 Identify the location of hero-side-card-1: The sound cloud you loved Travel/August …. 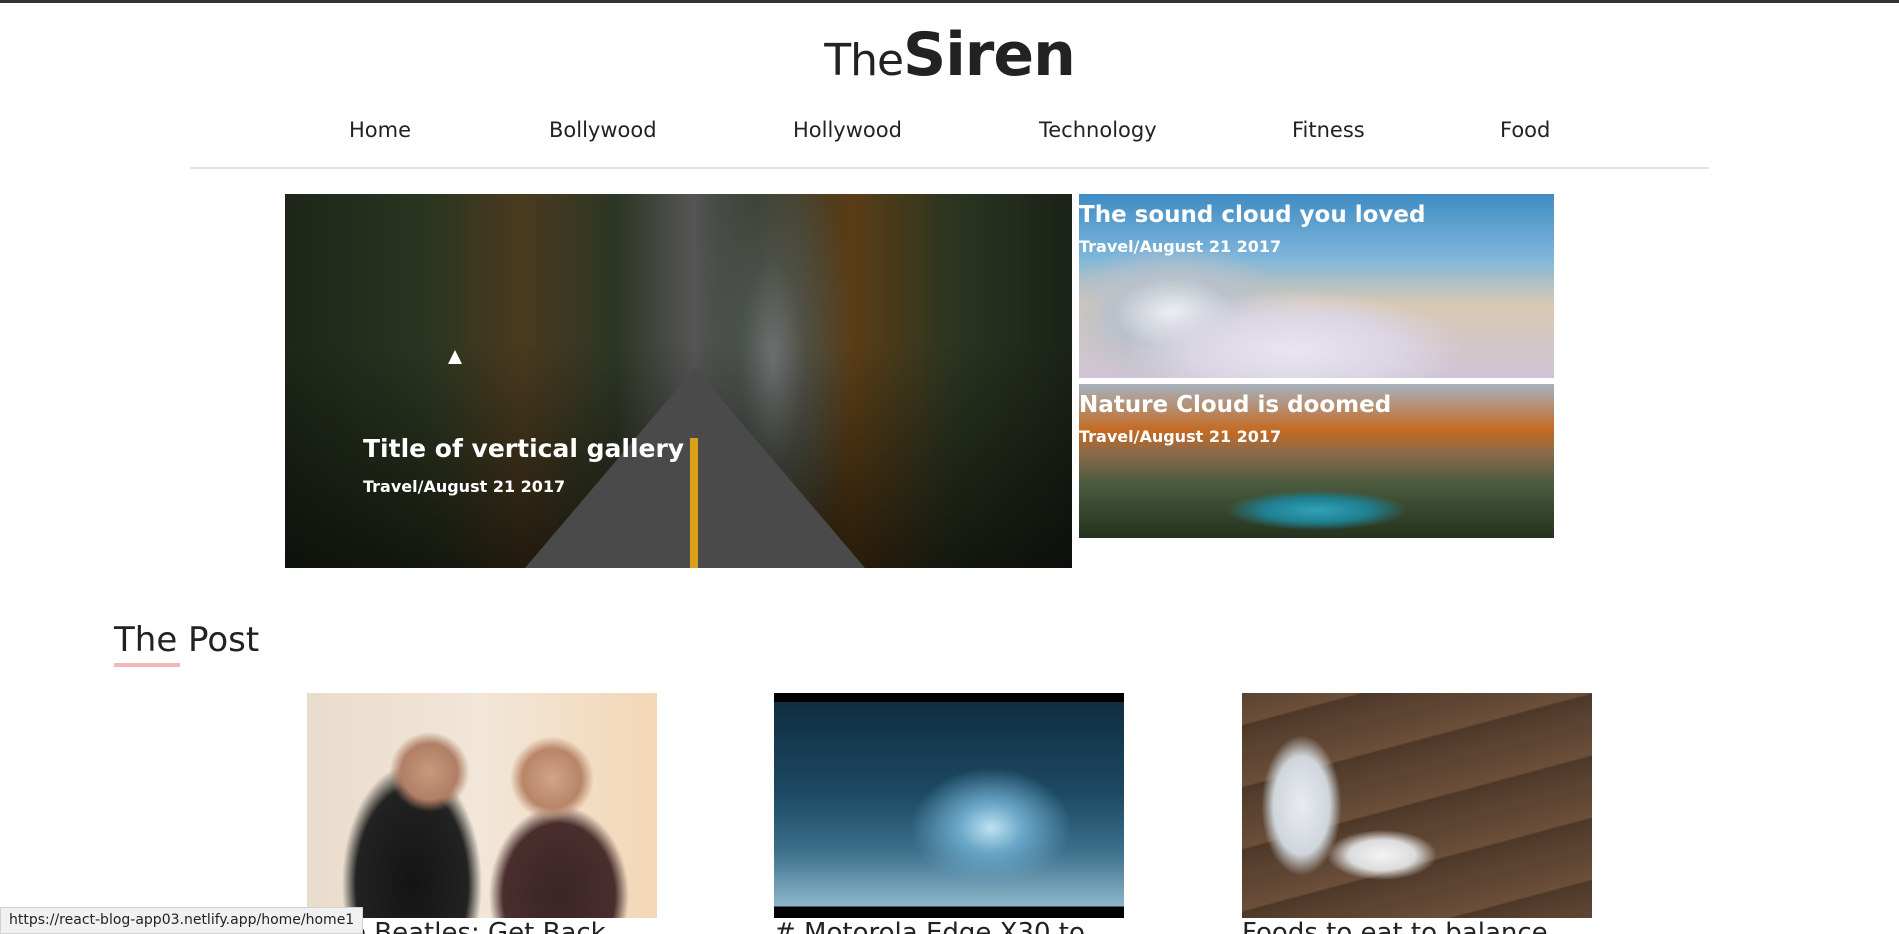
(1316, 286).